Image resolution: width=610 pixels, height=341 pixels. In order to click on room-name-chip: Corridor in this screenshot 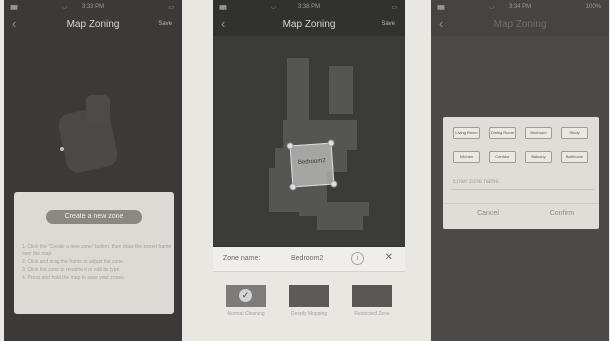, I will do `click(502, 157)`.